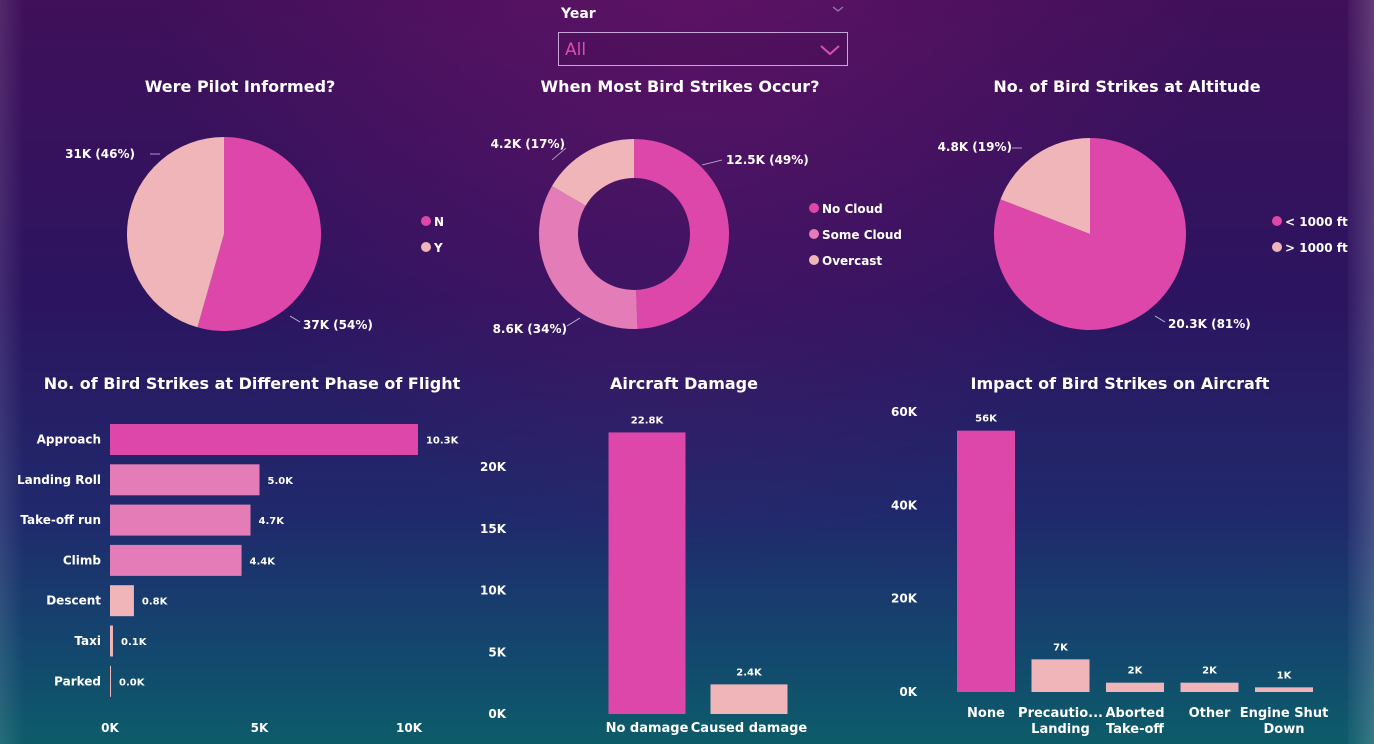  I want to click on phase-data-label: 4.4K, so click(263, 561).